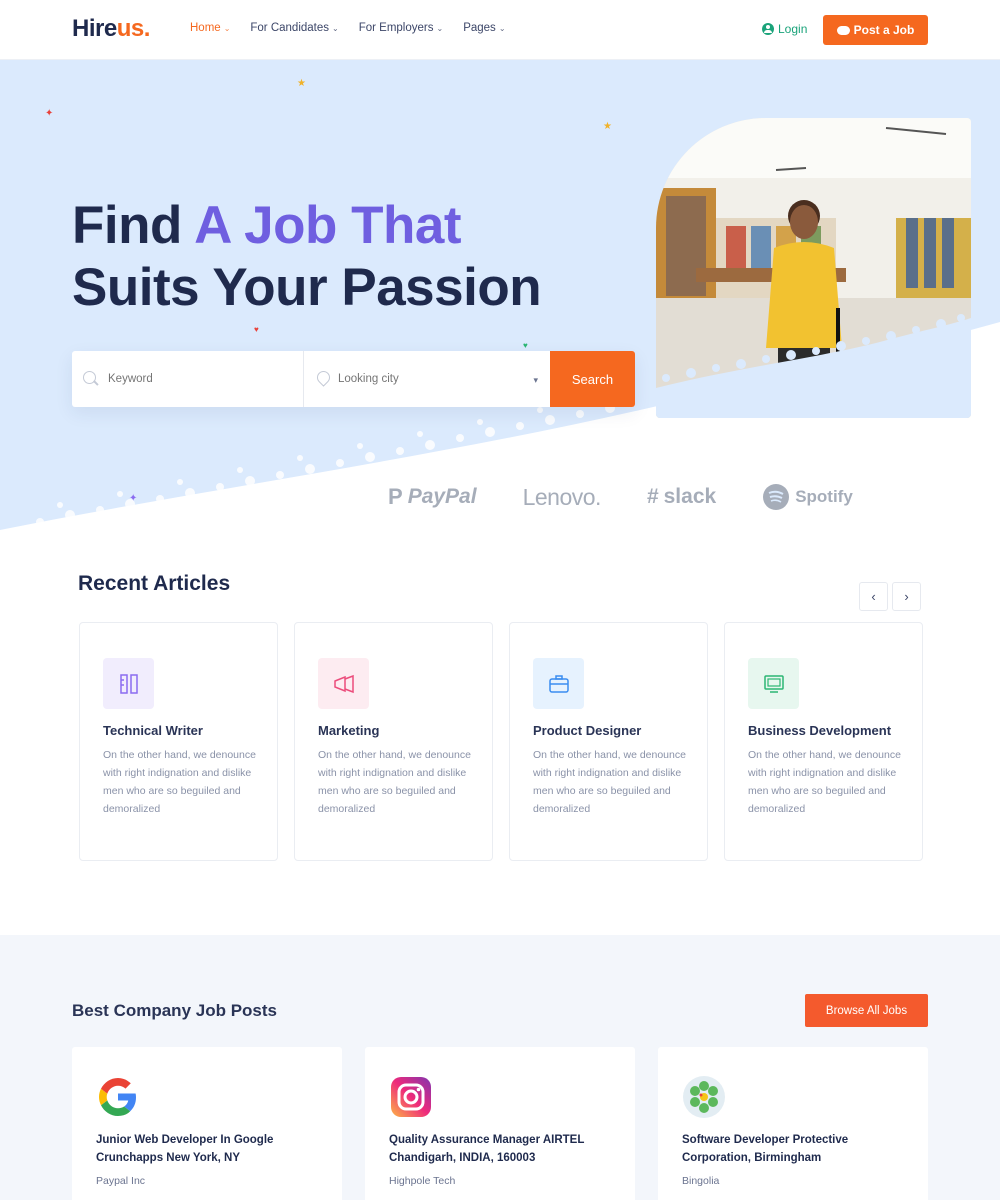  What do you see at coordinates (768, 29) in the screenshot?
I see `user-icon` at bounding box center [768, 29].